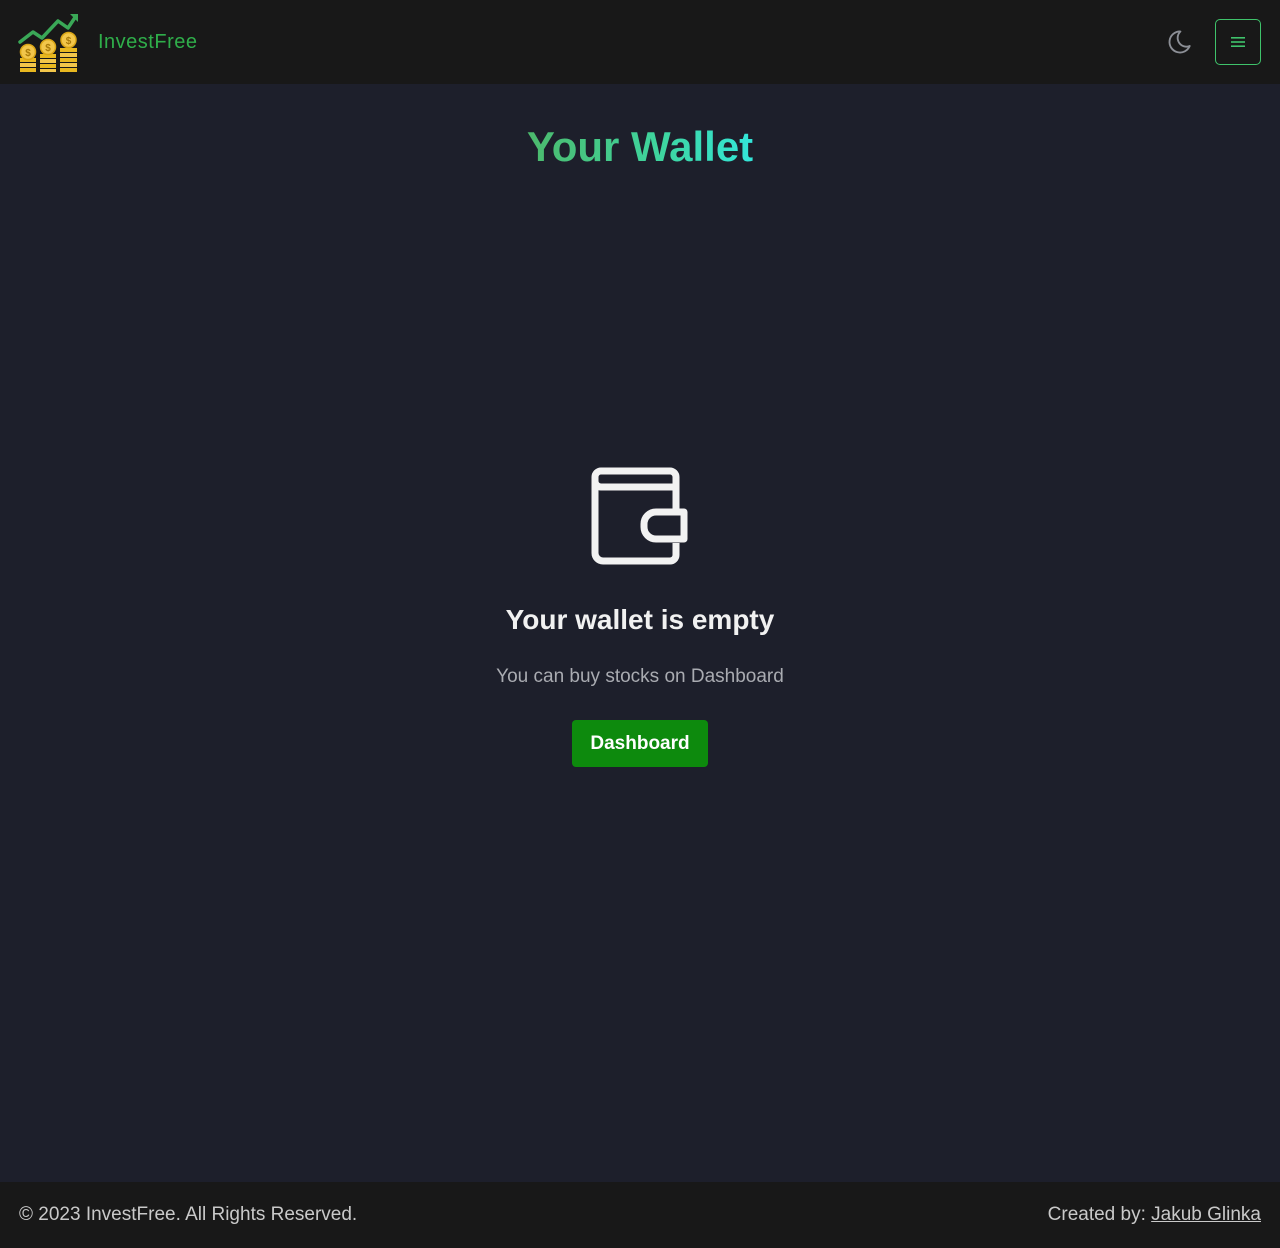 This screenshot has height=1248, width=1280. What do you see at coordinates (1213, 42) in the screenshot?
I see `navbar-actions` at bounding box center [1213, 42].